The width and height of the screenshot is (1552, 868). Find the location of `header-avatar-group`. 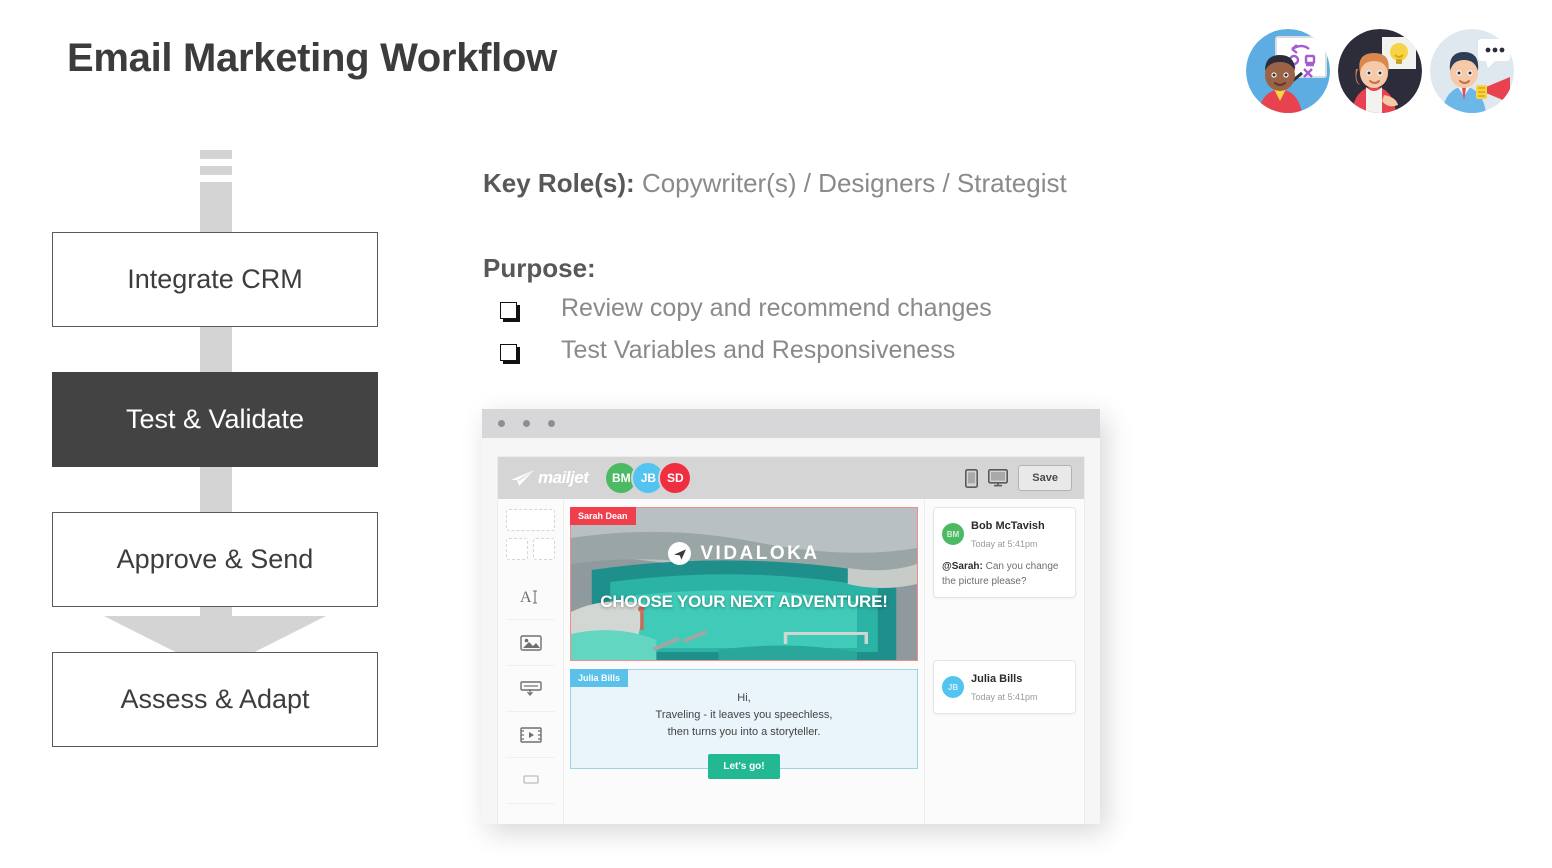

header-avatar-group is located at coordinates (1380, 71).